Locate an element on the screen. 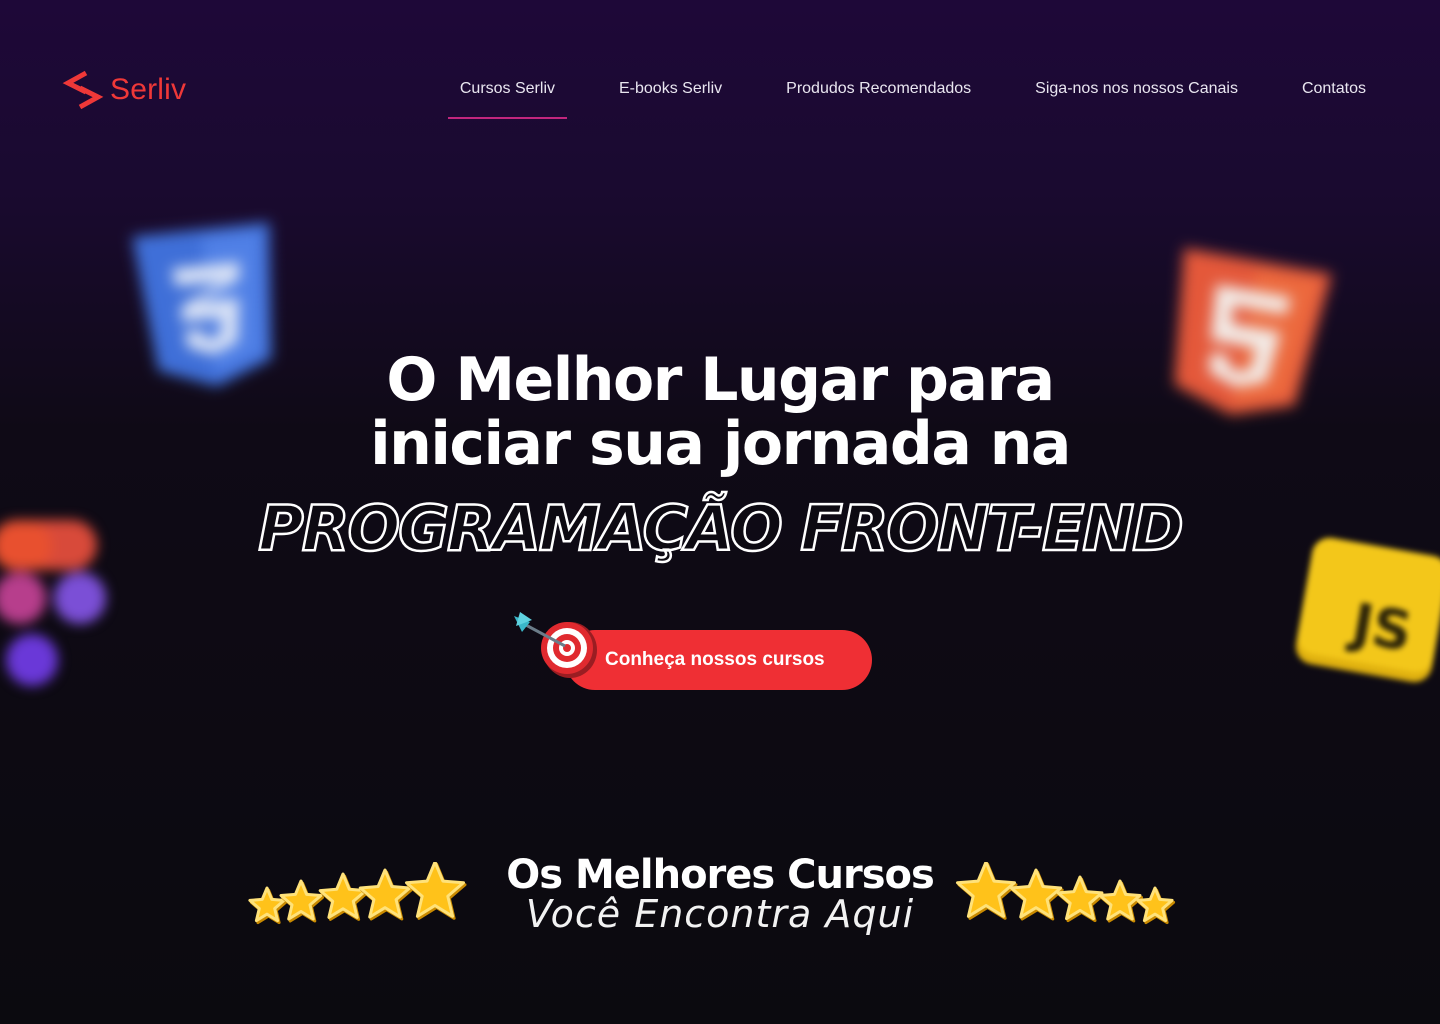  stars-right-icon is located at coordinates (1066, 893).